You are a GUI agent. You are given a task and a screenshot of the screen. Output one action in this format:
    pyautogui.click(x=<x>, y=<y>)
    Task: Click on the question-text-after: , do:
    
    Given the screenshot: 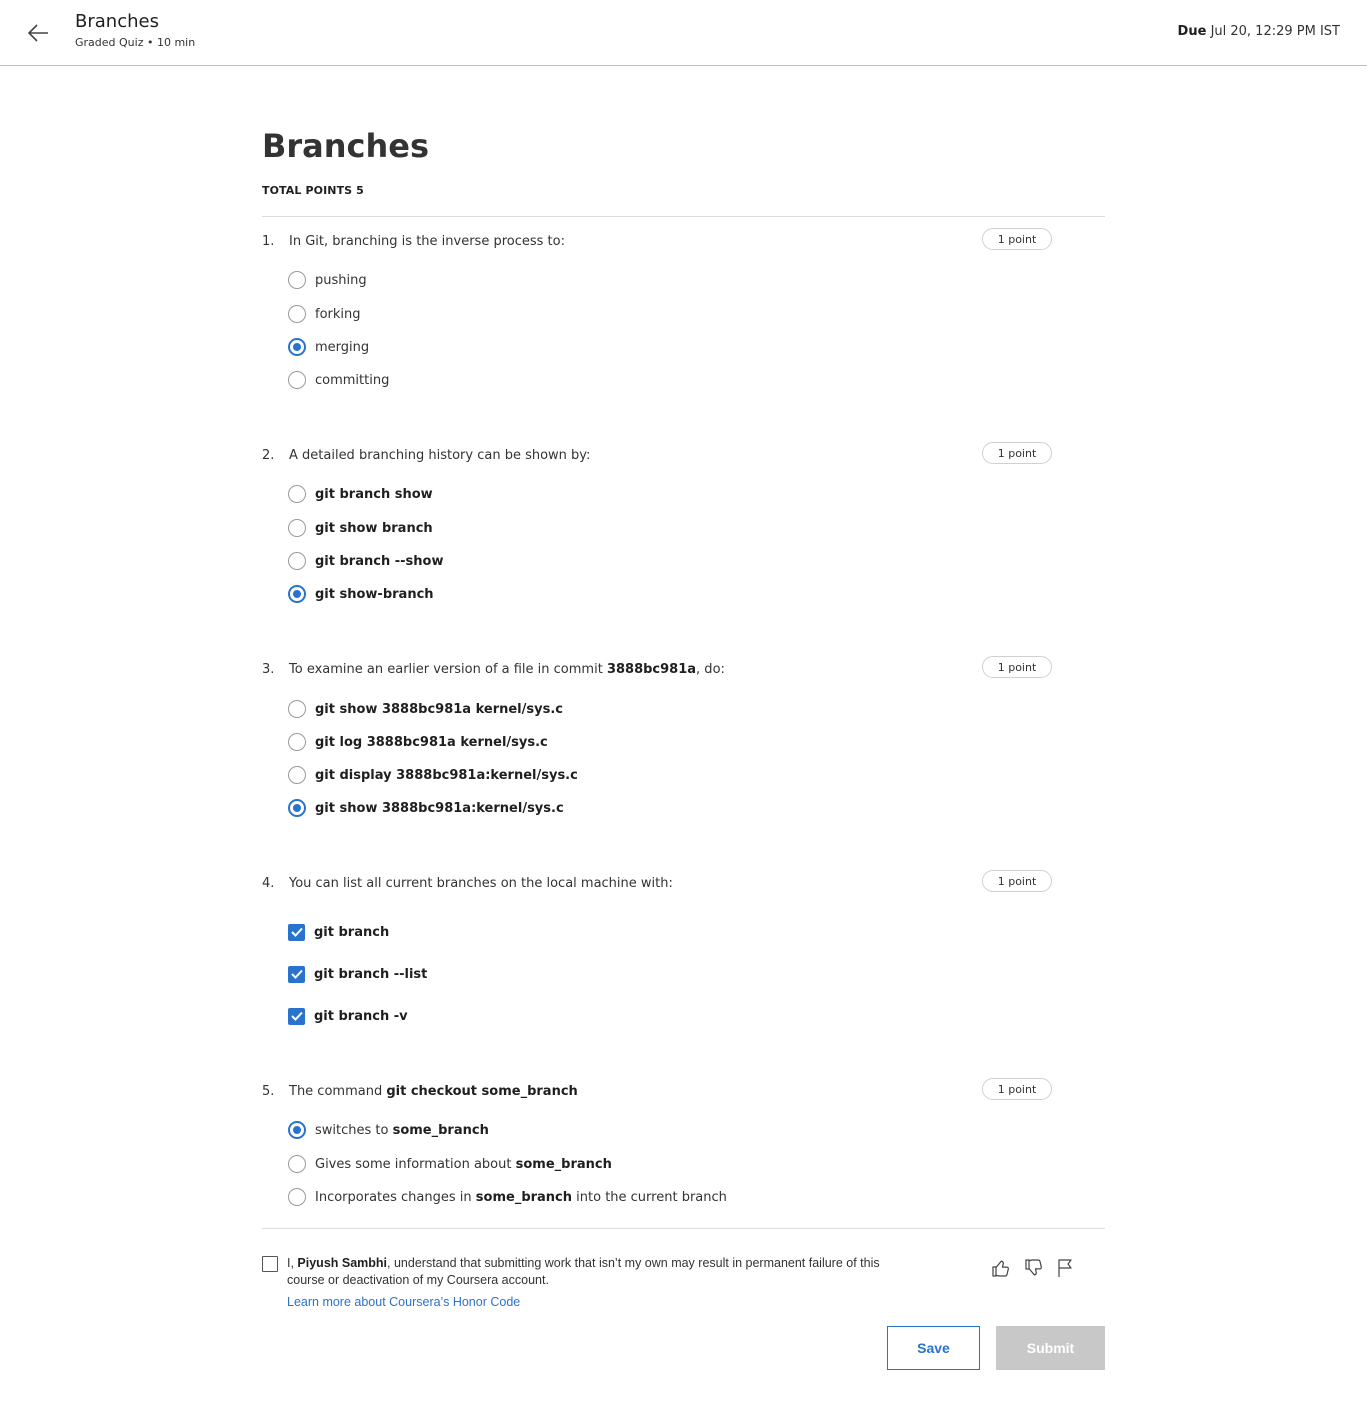 What is the action you would take?
    pyautogui.click(x=710, y=669)
    